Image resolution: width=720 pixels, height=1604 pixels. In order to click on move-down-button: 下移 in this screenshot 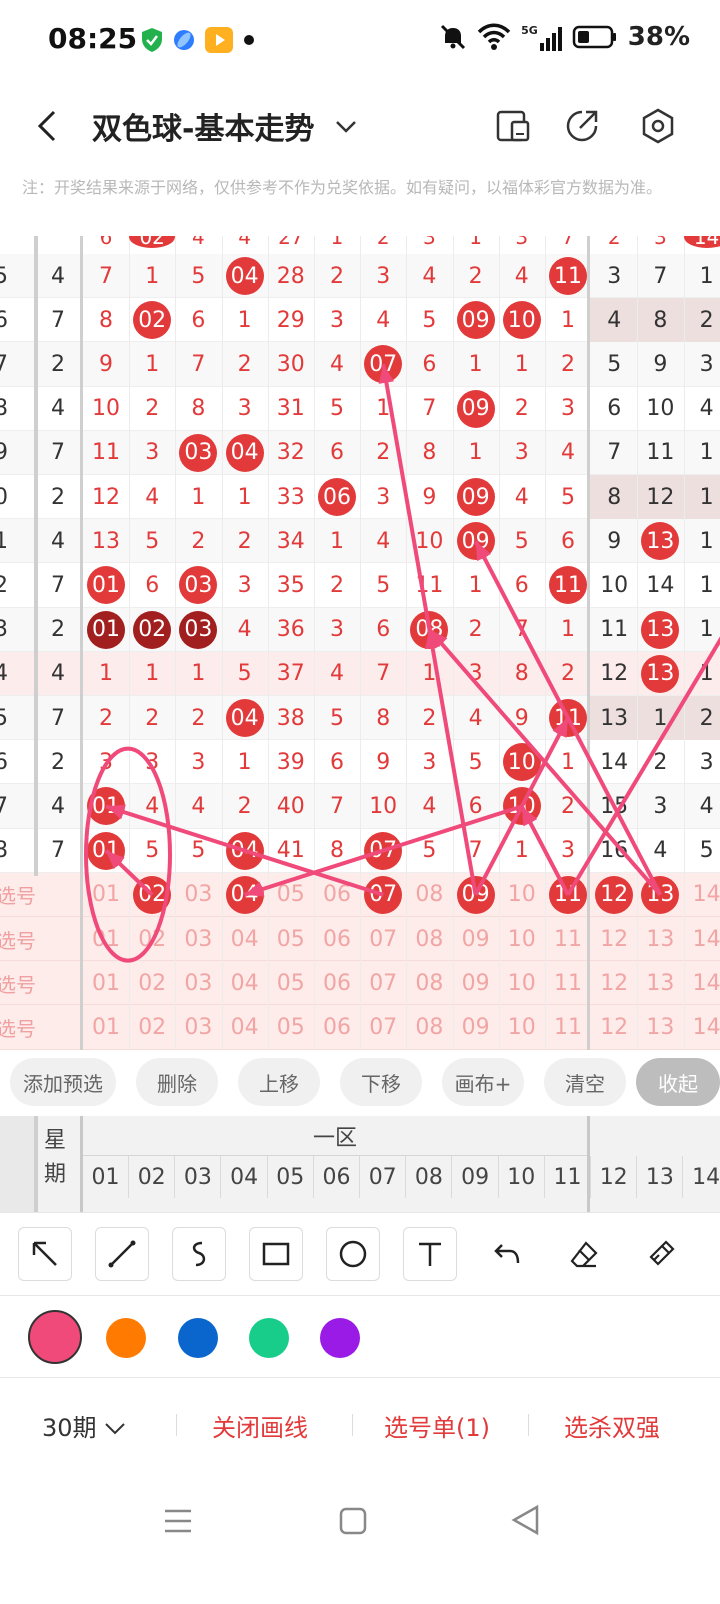, I will do `click(381, 1082)`.